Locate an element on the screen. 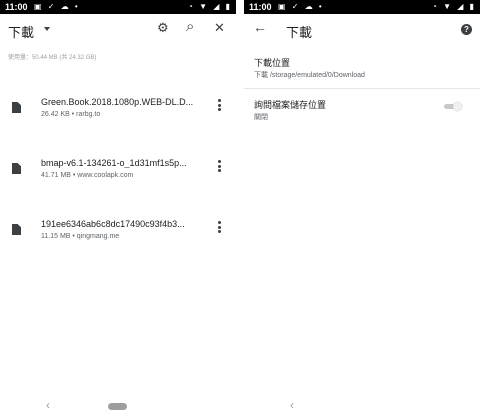 The height and width of the screenshot is (420, 480). downloads-title: 下載 is located at coordinates (21, 32).